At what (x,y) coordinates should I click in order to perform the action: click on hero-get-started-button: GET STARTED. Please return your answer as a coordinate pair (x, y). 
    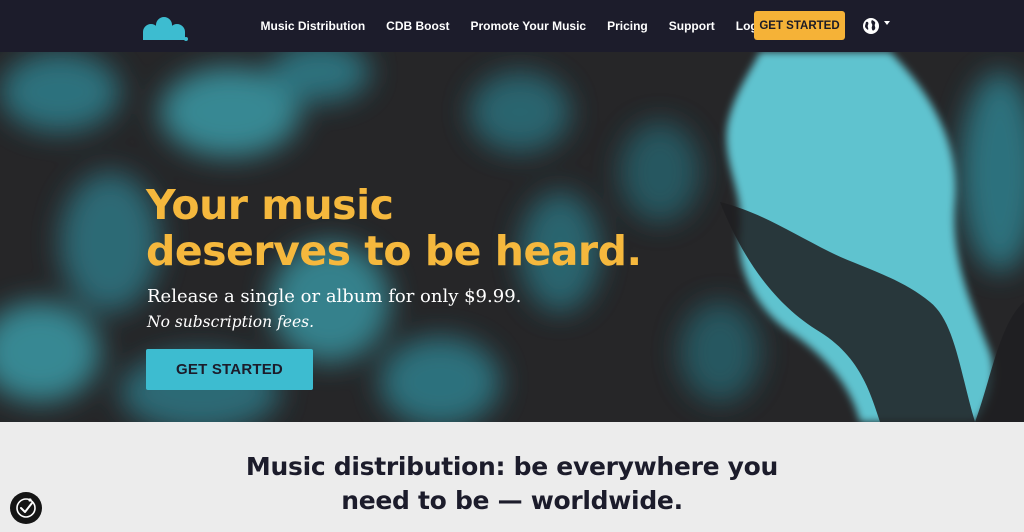
    Looking at the image, I should click on (229, 369).